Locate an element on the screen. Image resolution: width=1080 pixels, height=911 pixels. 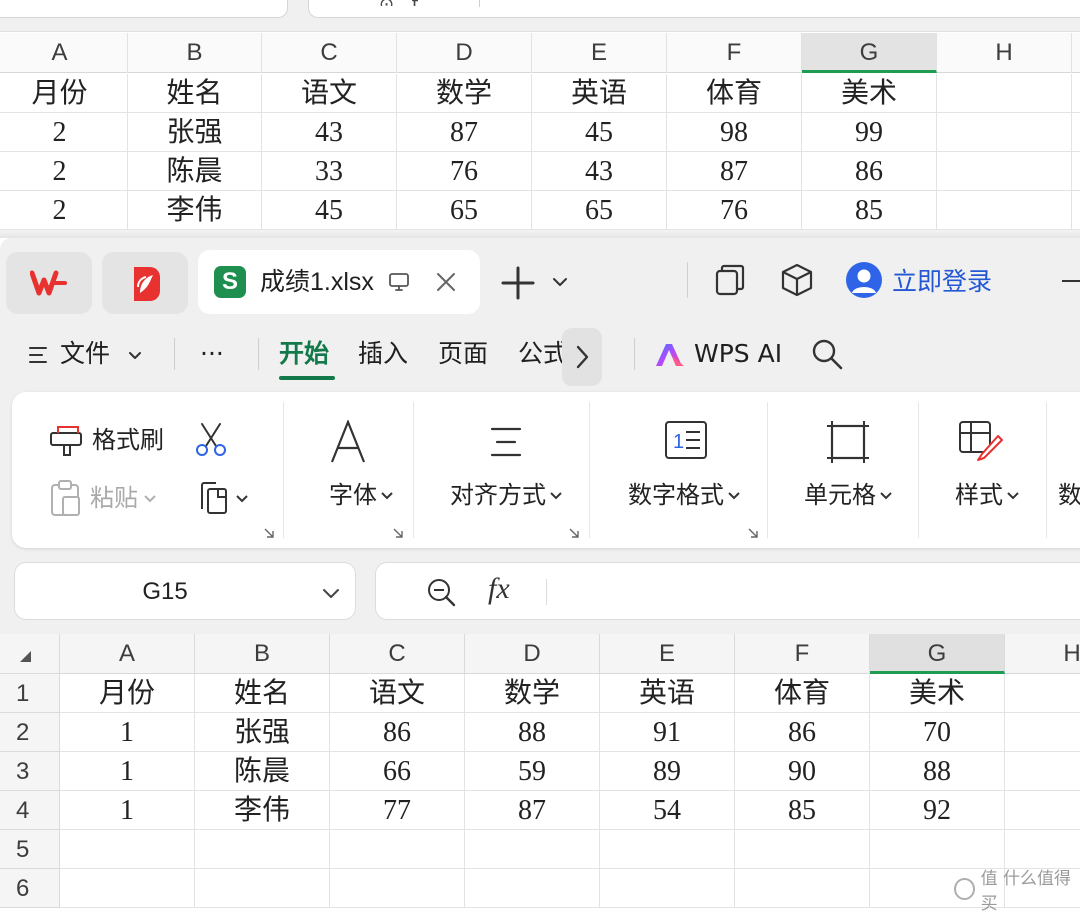
format-painter-button: 格式刷 is located at coordinates (106, 440).